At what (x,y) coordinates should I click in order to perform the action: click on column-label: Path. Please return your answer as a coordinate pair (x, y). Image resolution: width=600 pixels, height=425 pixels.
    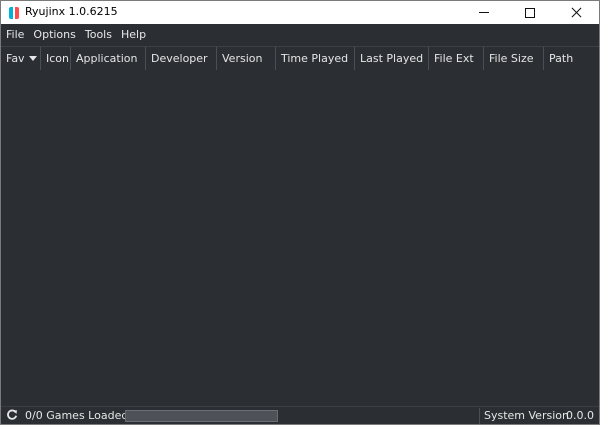
    Looking at the image, I should click on (561, 58).